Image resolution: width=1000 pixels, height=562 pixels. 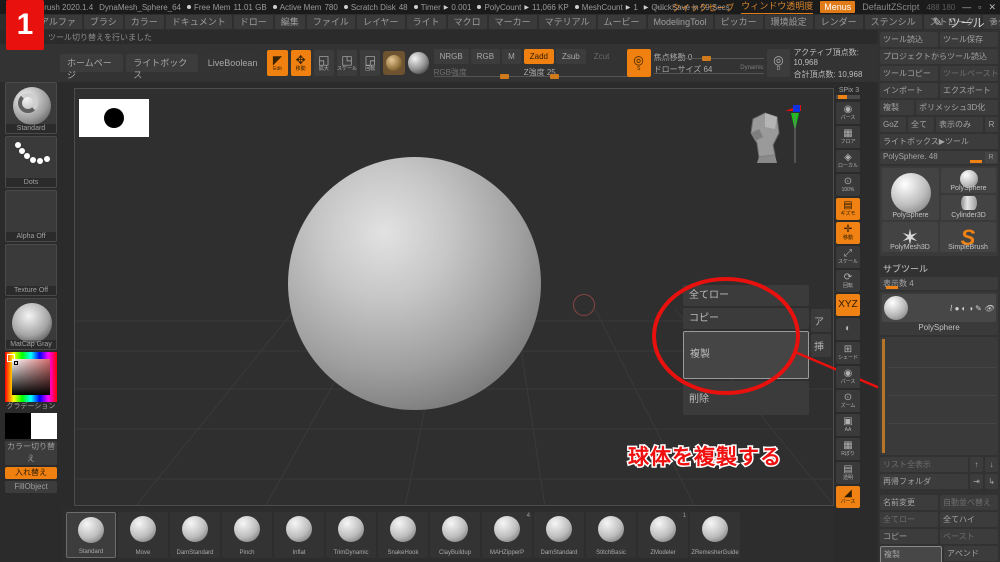 I want to click on menu-duplicate: 複製, so click(x=746, y=355).